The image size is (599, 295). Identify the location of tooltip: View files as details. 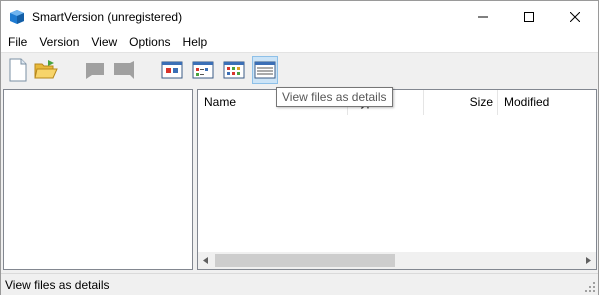
(334, 97).